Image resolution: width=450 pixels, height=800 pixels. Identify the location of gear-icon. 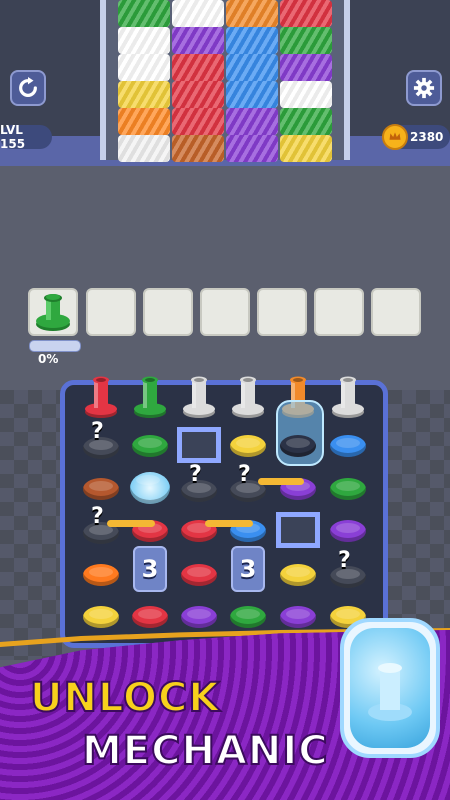
(424, 88).